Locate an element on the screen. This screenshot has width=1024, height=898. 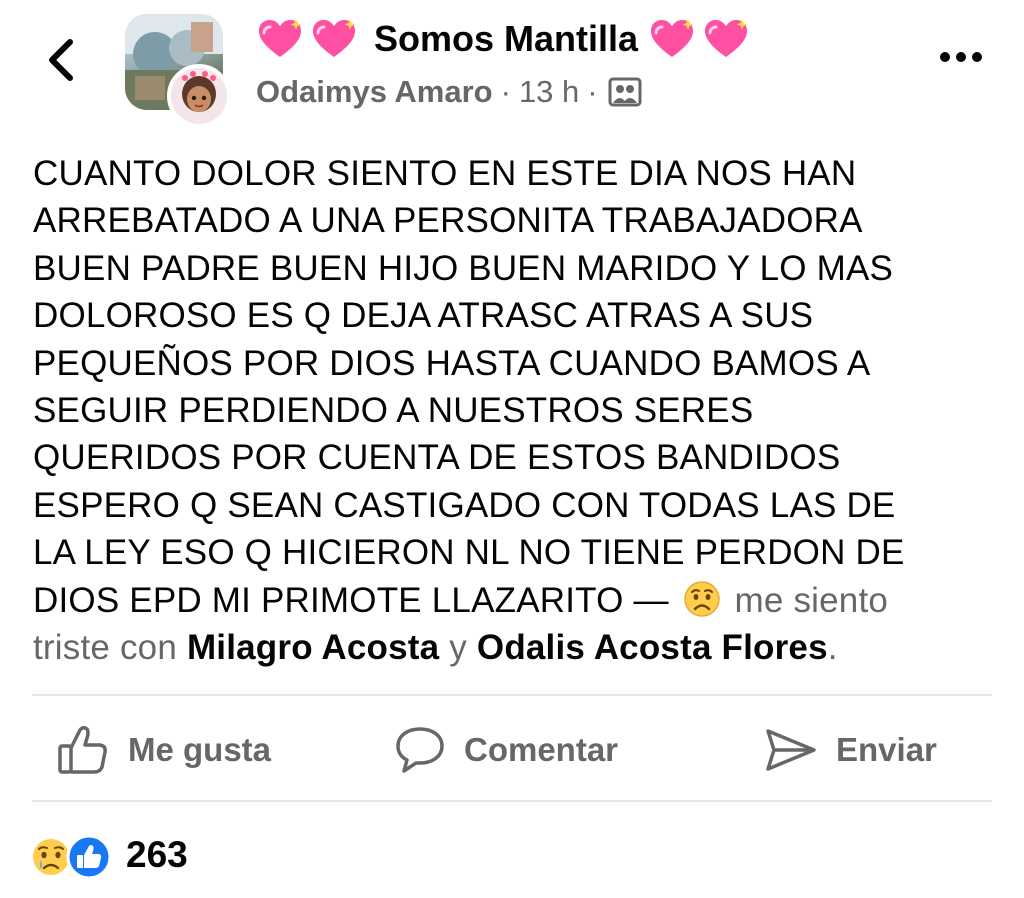
post-text-line: ESPERO Q SEAN CASTIGADO CON TODAS LAS DE is located at coordinates (464, 505).